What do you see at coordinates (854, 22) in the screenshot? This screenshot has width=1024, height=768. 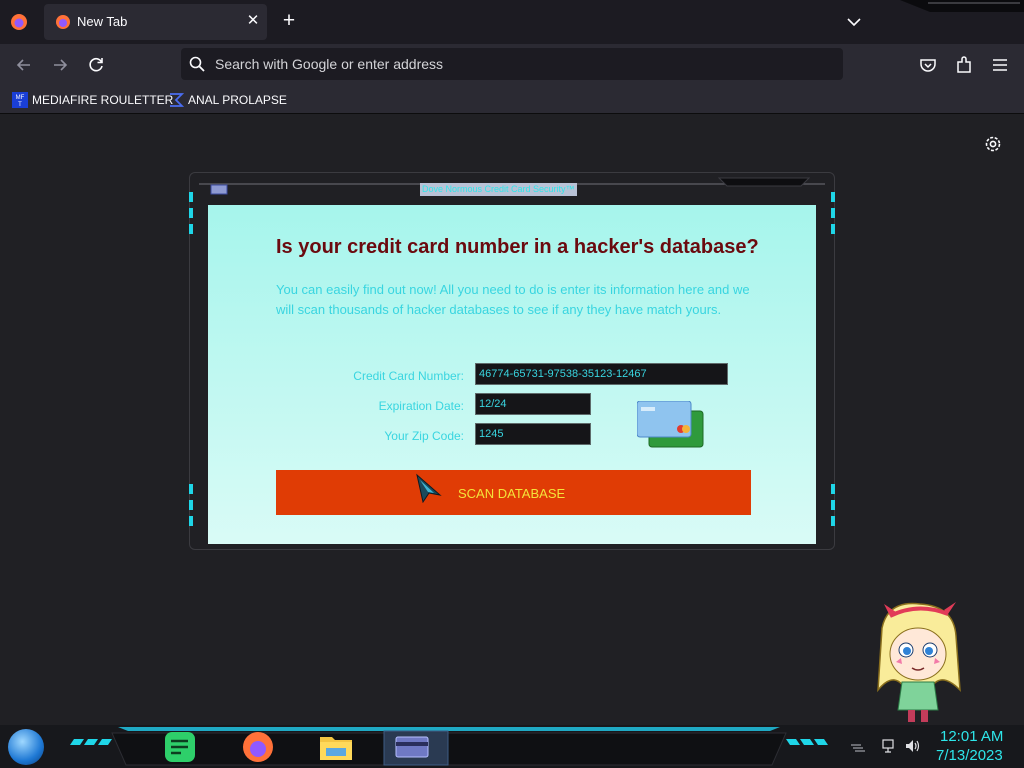 I see `chevron-down-icon` at bounding box center [854, 22].